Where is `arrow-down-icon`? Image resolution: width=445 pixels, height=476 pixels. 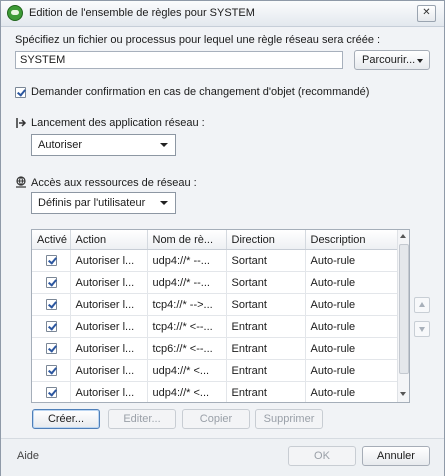 arrow-down-icon is located at coordinates (422, 329).